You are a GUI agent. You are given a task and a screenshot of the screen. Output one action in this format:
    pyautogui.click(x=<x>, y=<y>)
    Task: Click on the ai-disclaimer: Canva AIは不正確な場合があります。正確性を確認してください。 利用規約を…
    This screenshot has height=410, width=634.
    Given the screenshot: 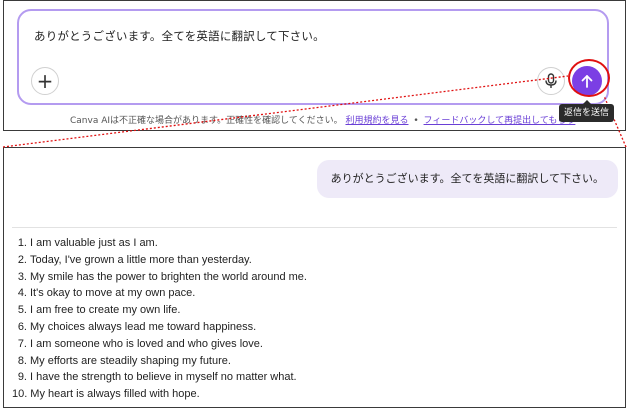 What is the action you would take?
    pyautogui.click(x=322, y=119)
    